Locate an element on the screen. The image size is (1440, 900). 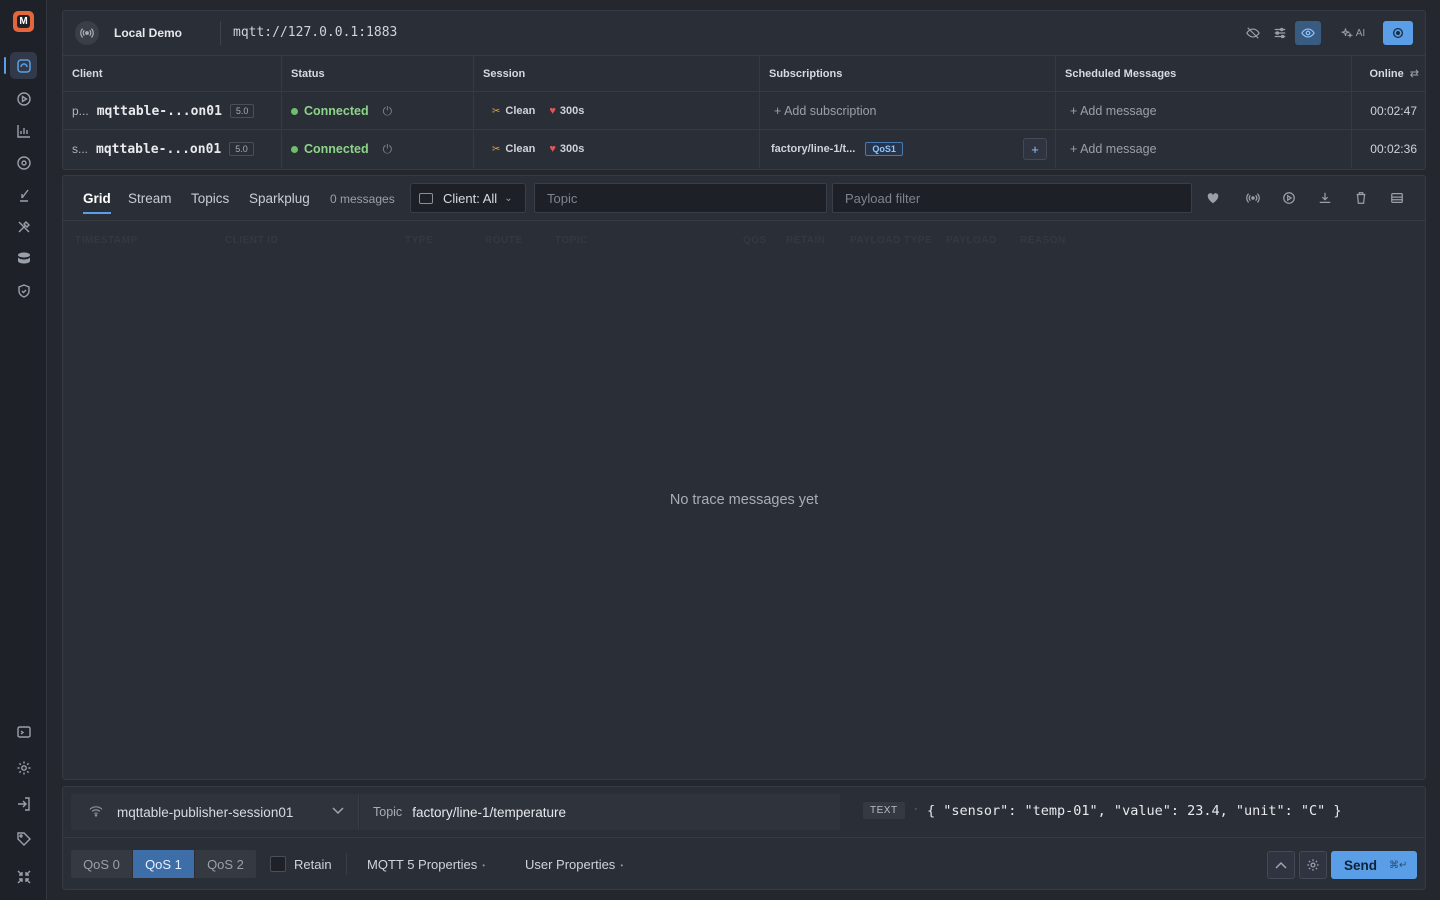
tab-sparkplug: Sparkplug is located at coordinates (279, 198).